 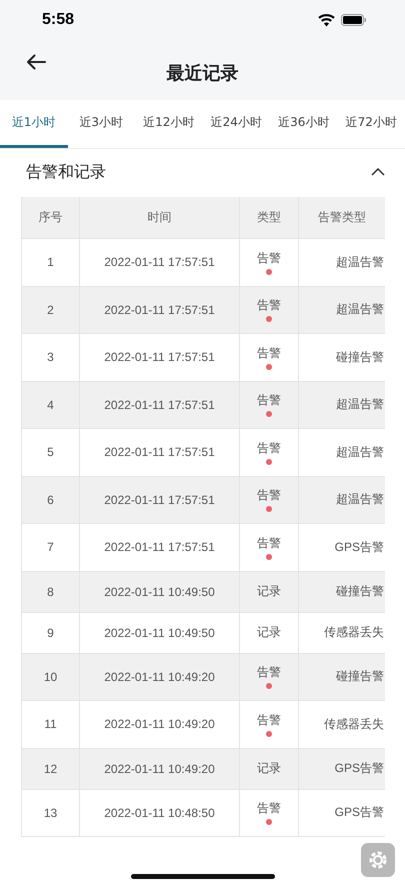 What do you see at coordinates (51, 813) in the screenshot?
I see `table-cell: 13` at bounding box center [51, 813].